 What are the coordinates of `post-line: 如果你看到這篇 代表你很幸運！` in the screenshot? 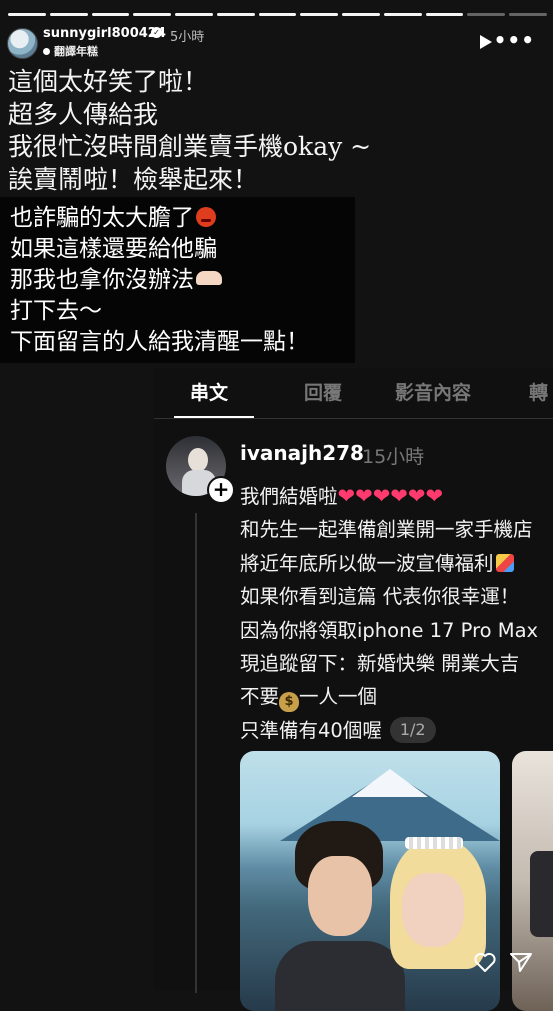 It's located at (380, 597).